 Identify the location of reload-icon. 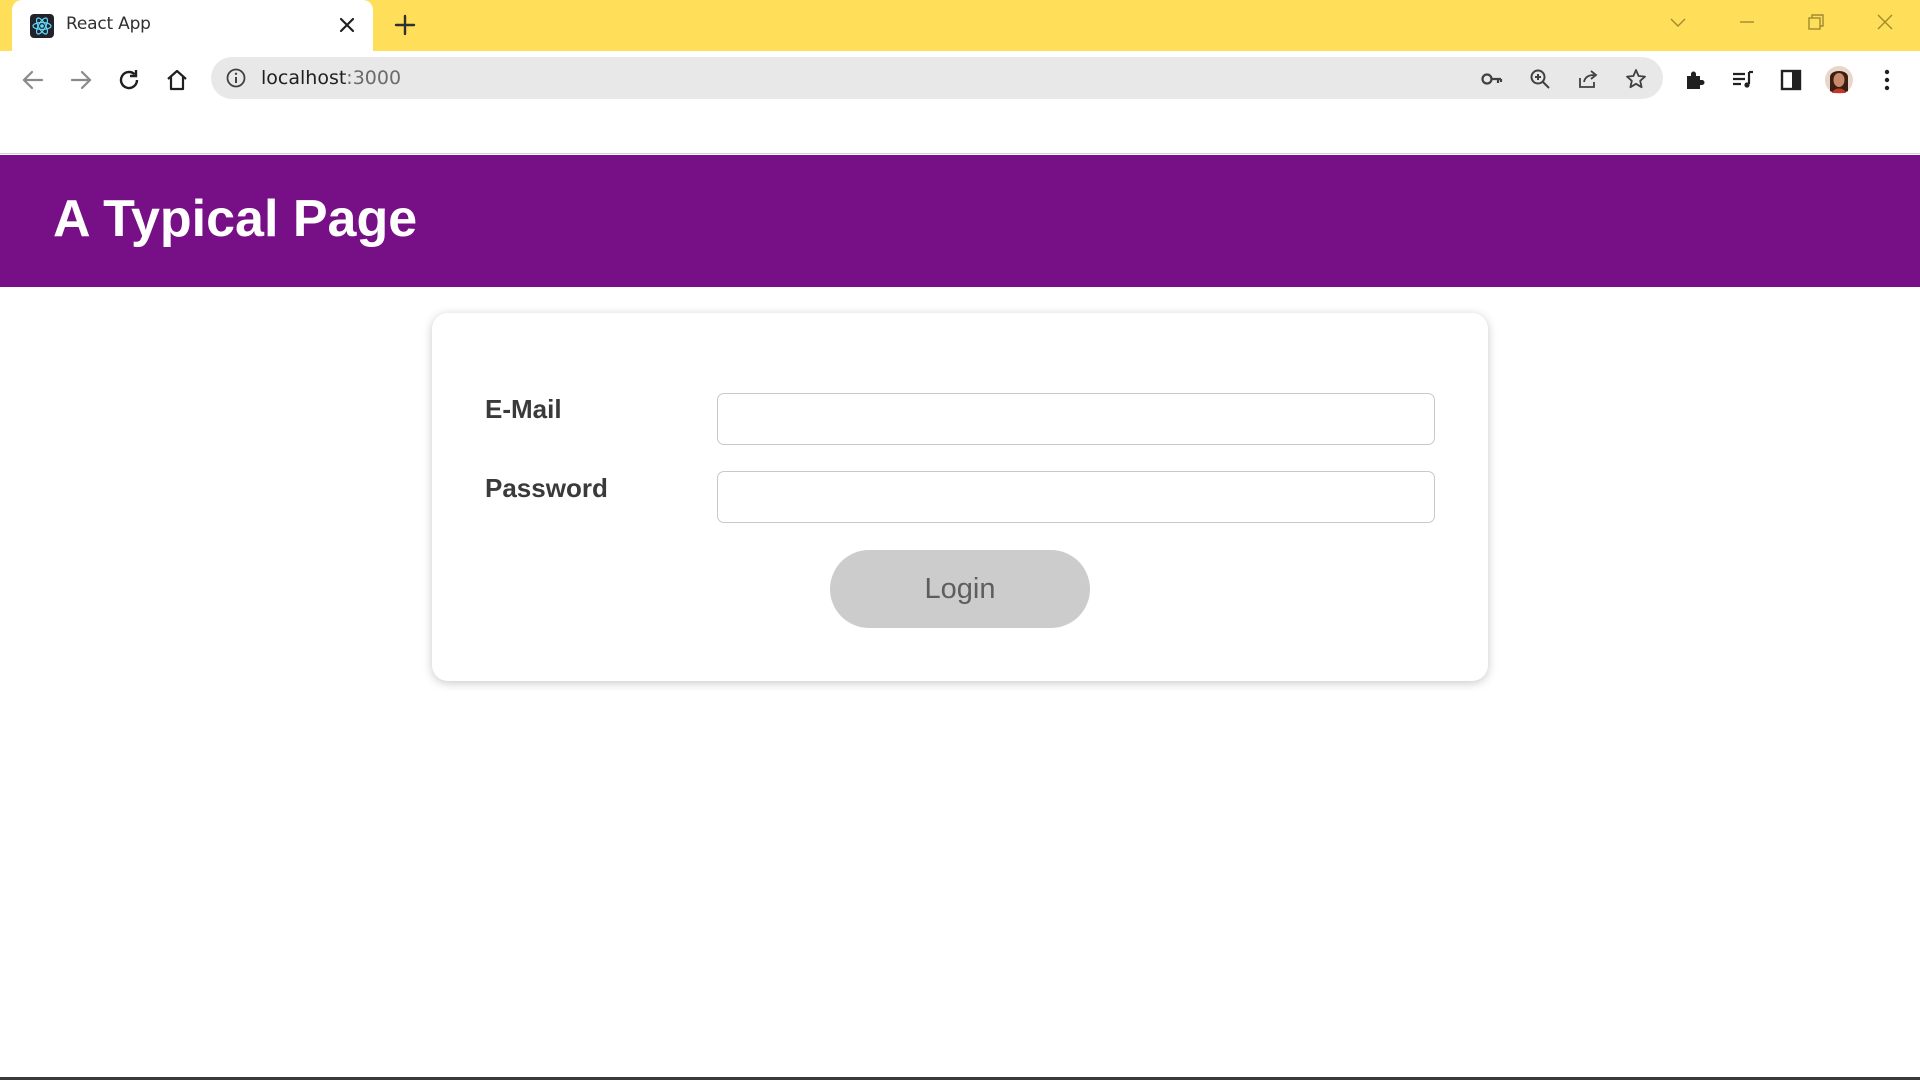
(129, 80).